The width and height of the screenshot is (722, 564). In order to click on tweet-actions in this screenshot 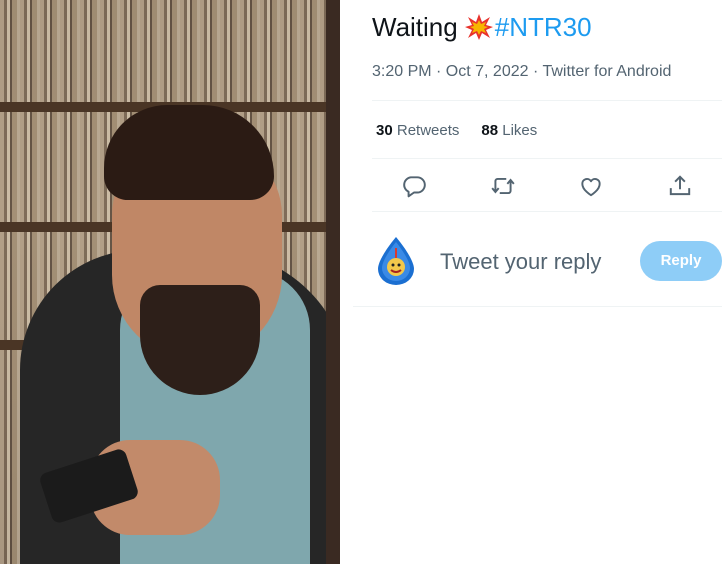, I will do `click(547, 186)`.